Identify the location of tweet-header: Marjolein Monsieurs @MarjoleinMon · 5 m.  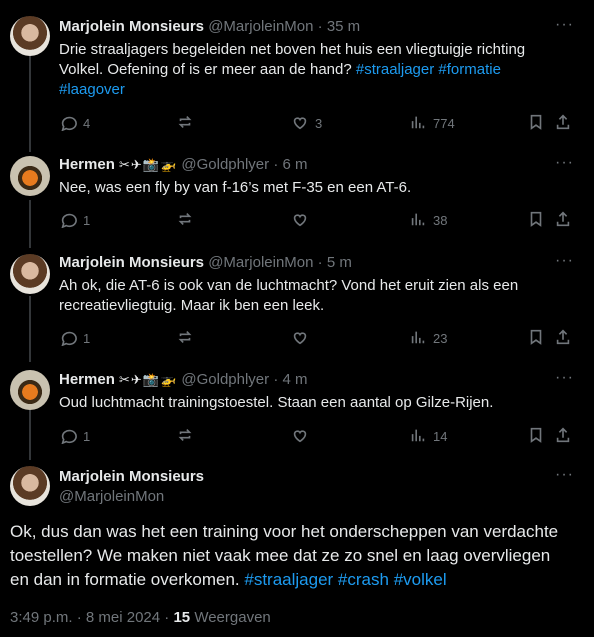
(205, 263).